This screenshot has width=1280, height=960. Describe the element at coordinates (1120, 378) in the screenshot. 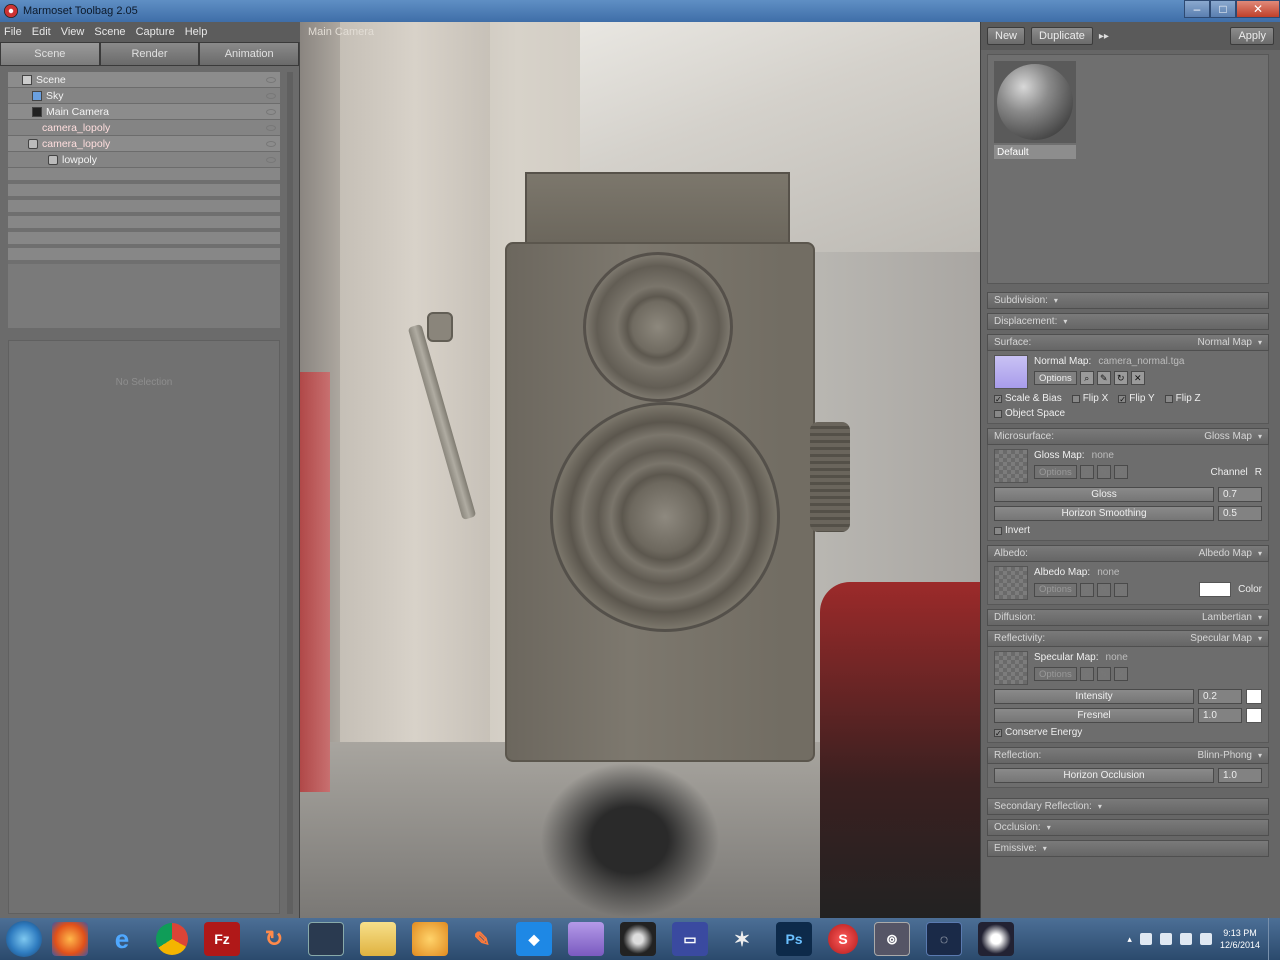

I see `refresh-icon: ↻` at that location.